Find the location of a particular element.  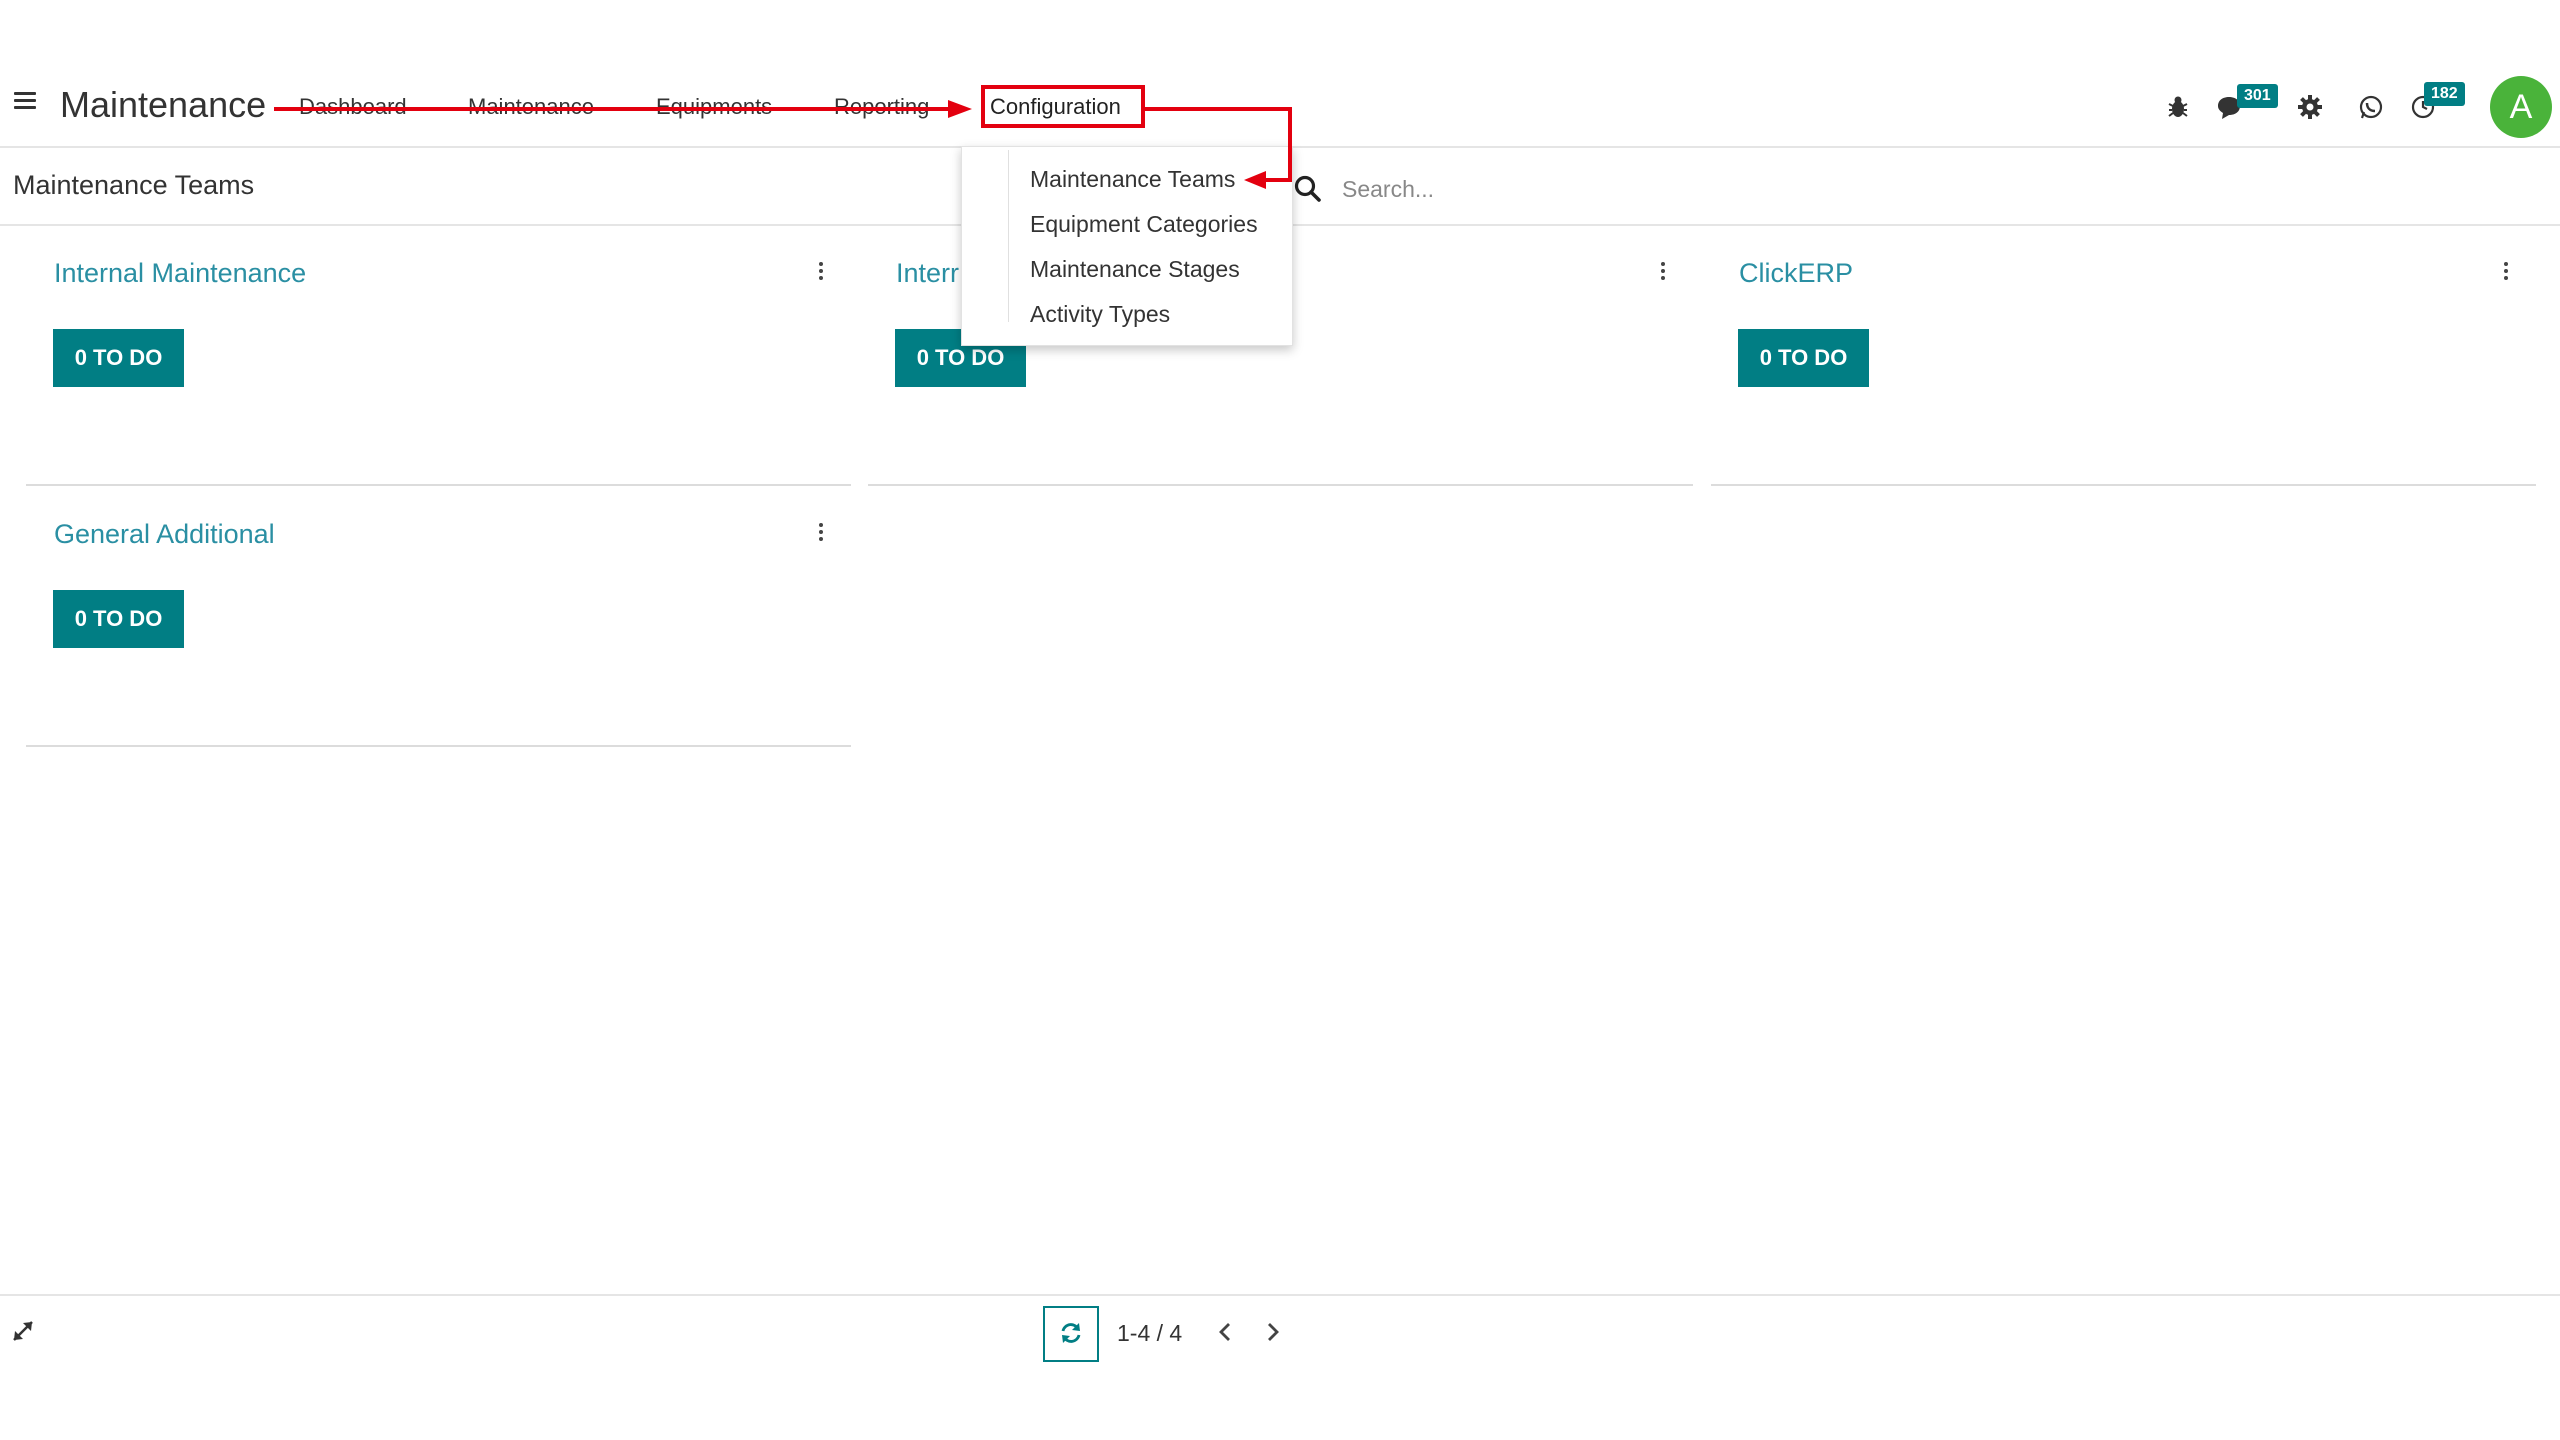

chevron-right-icon is located at coordinates (1273, 1332).